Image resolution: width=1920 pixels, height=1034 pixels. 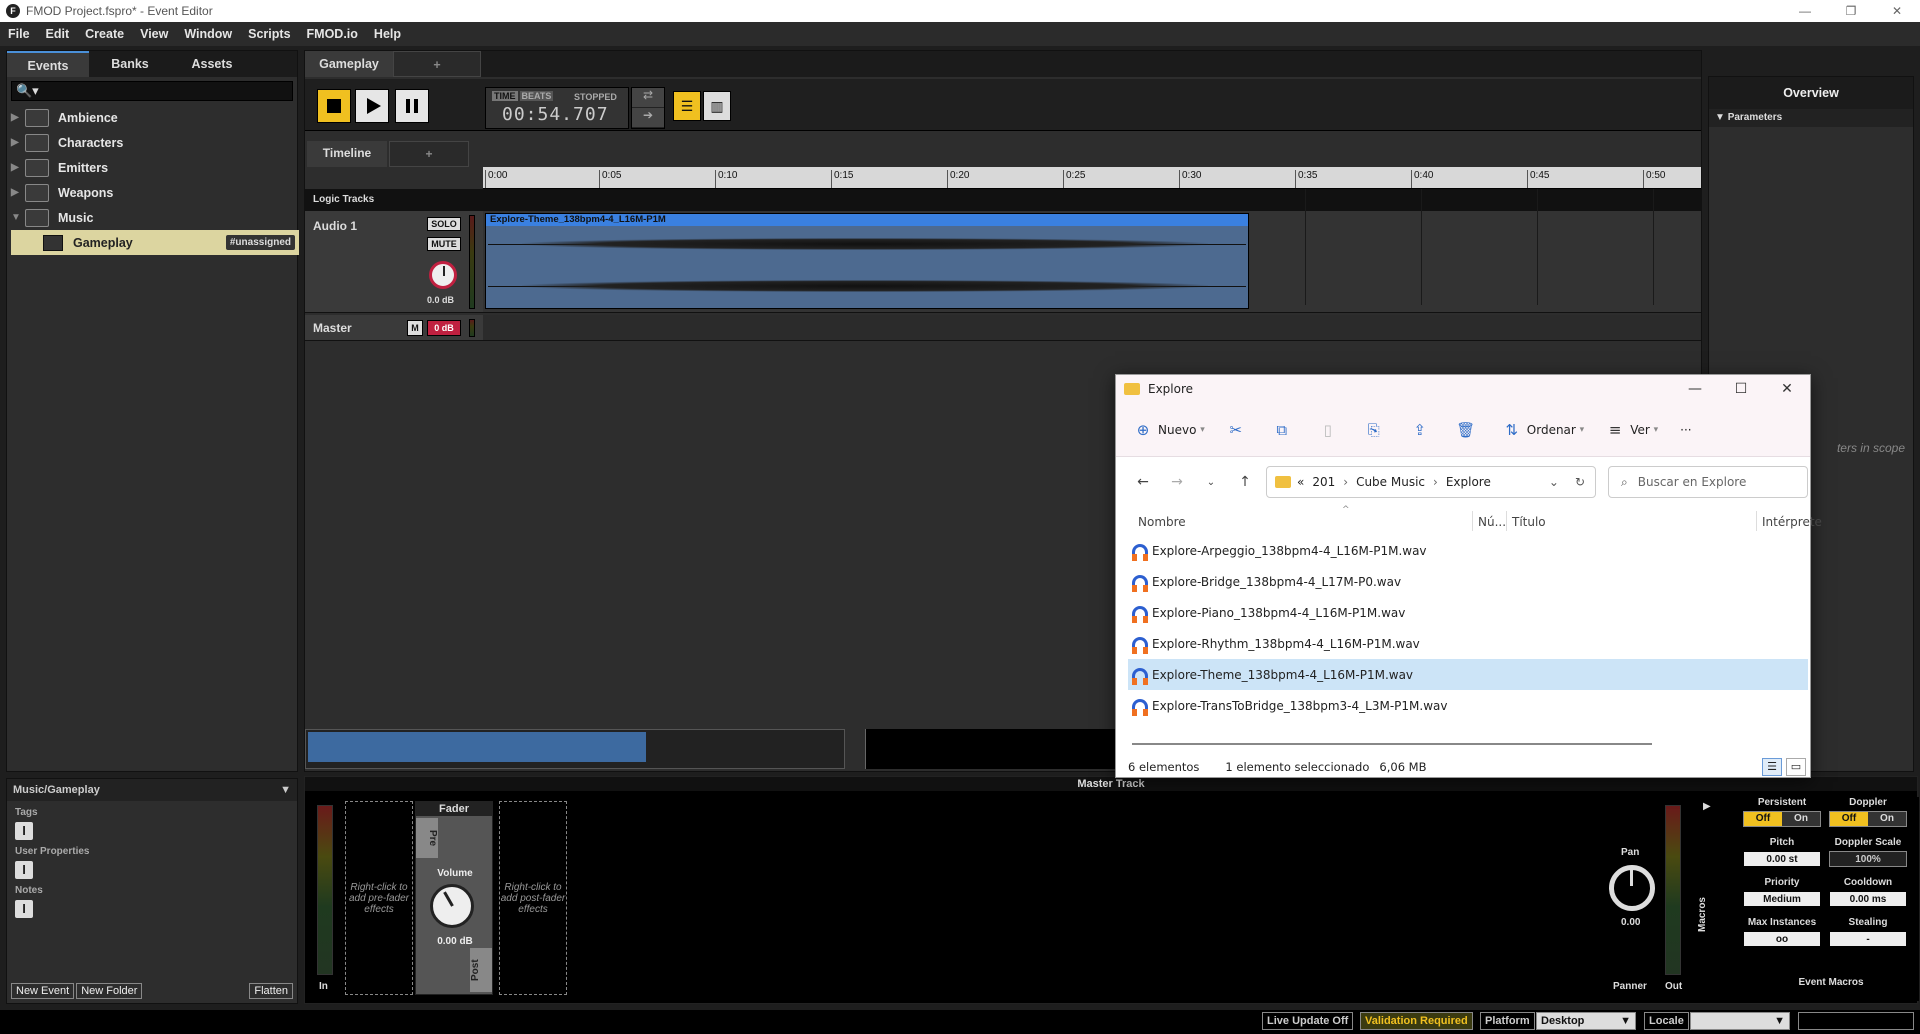 I want to click on tab-assets: Assets, so click(x=212, y=64).